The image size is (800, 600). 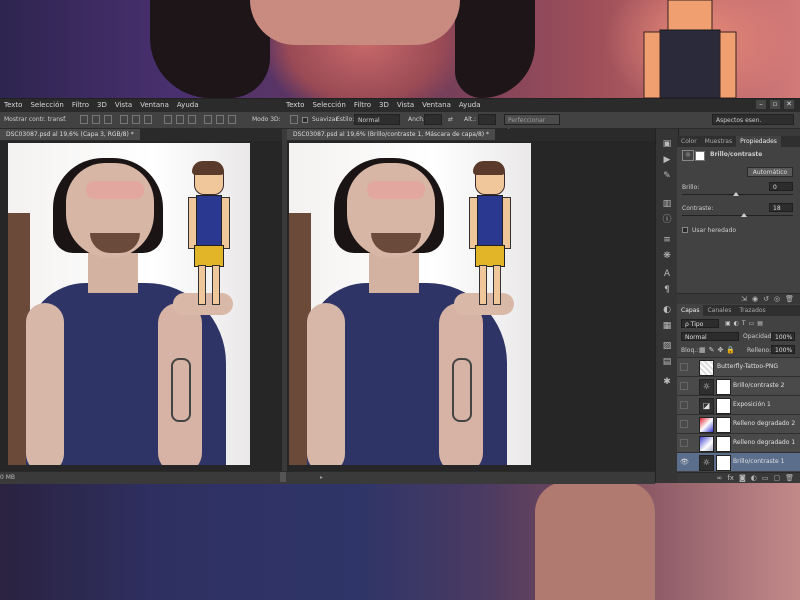 I want to click on menu-item-vista-2: Vista, so click(x=405, y=105).